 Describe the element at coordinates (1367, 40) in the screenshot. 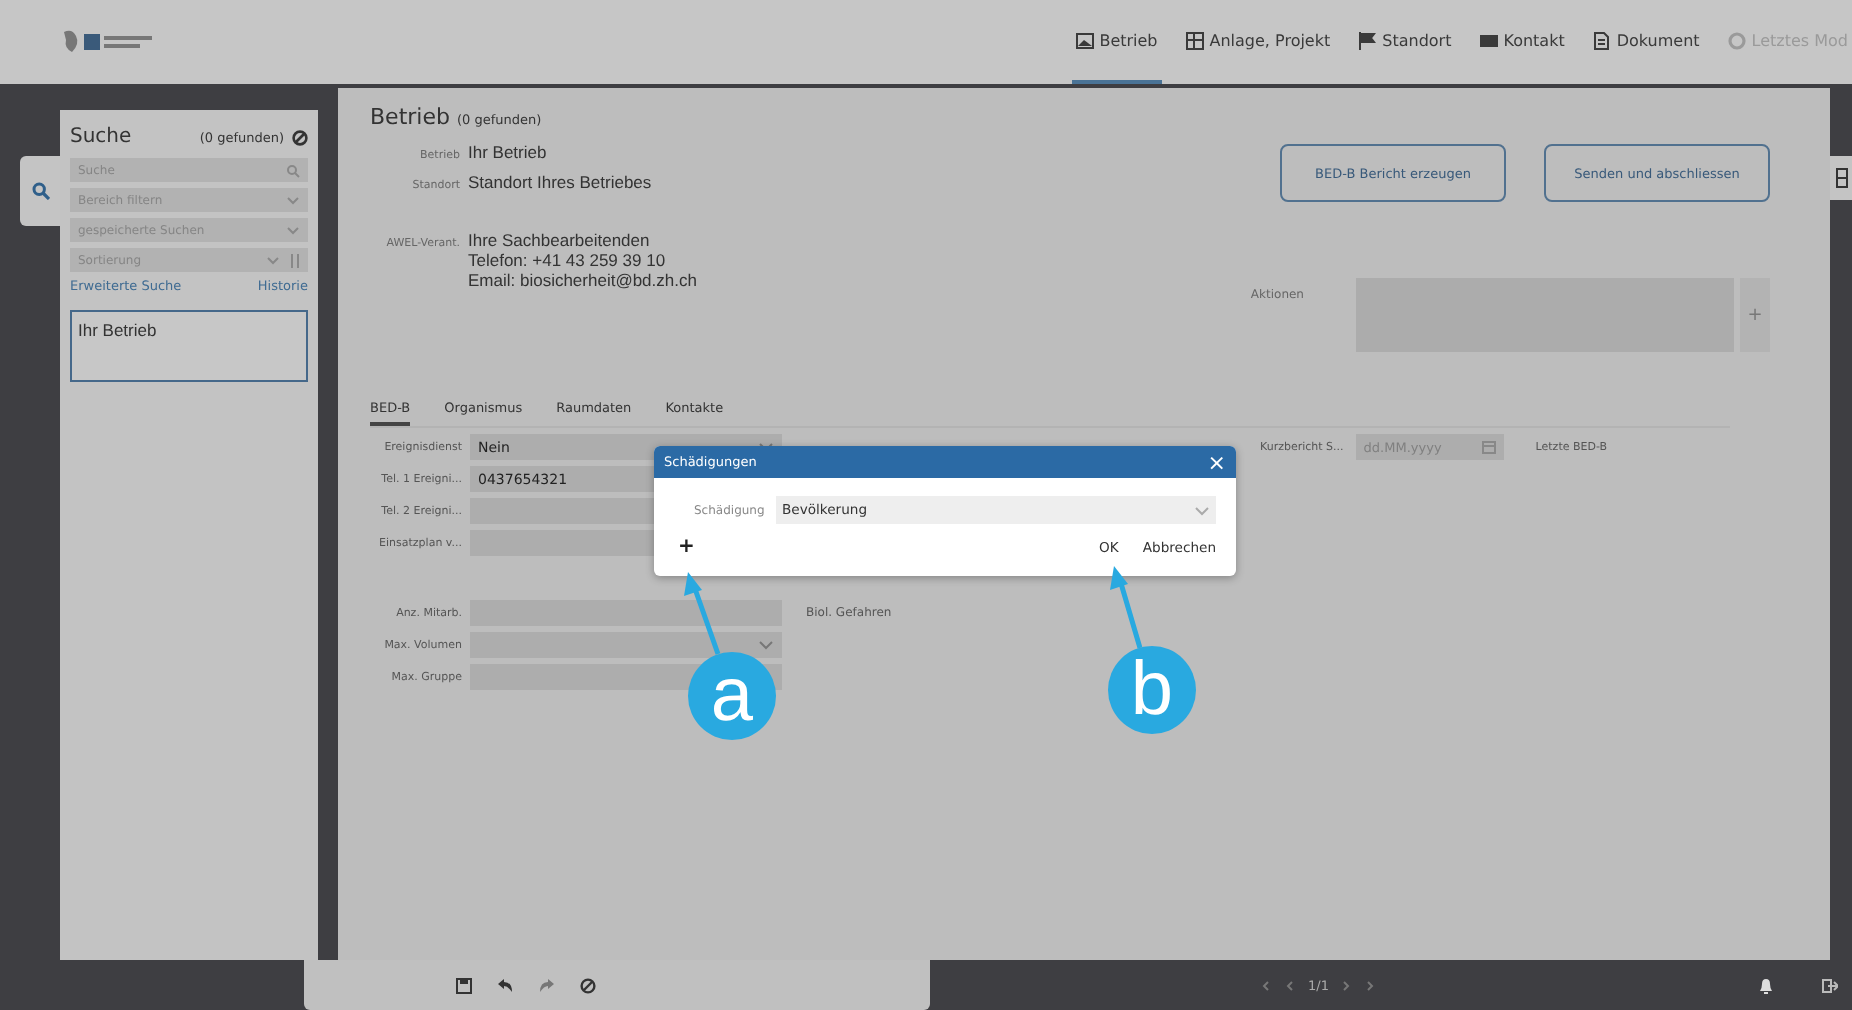

I see `flag-icon` at that location.